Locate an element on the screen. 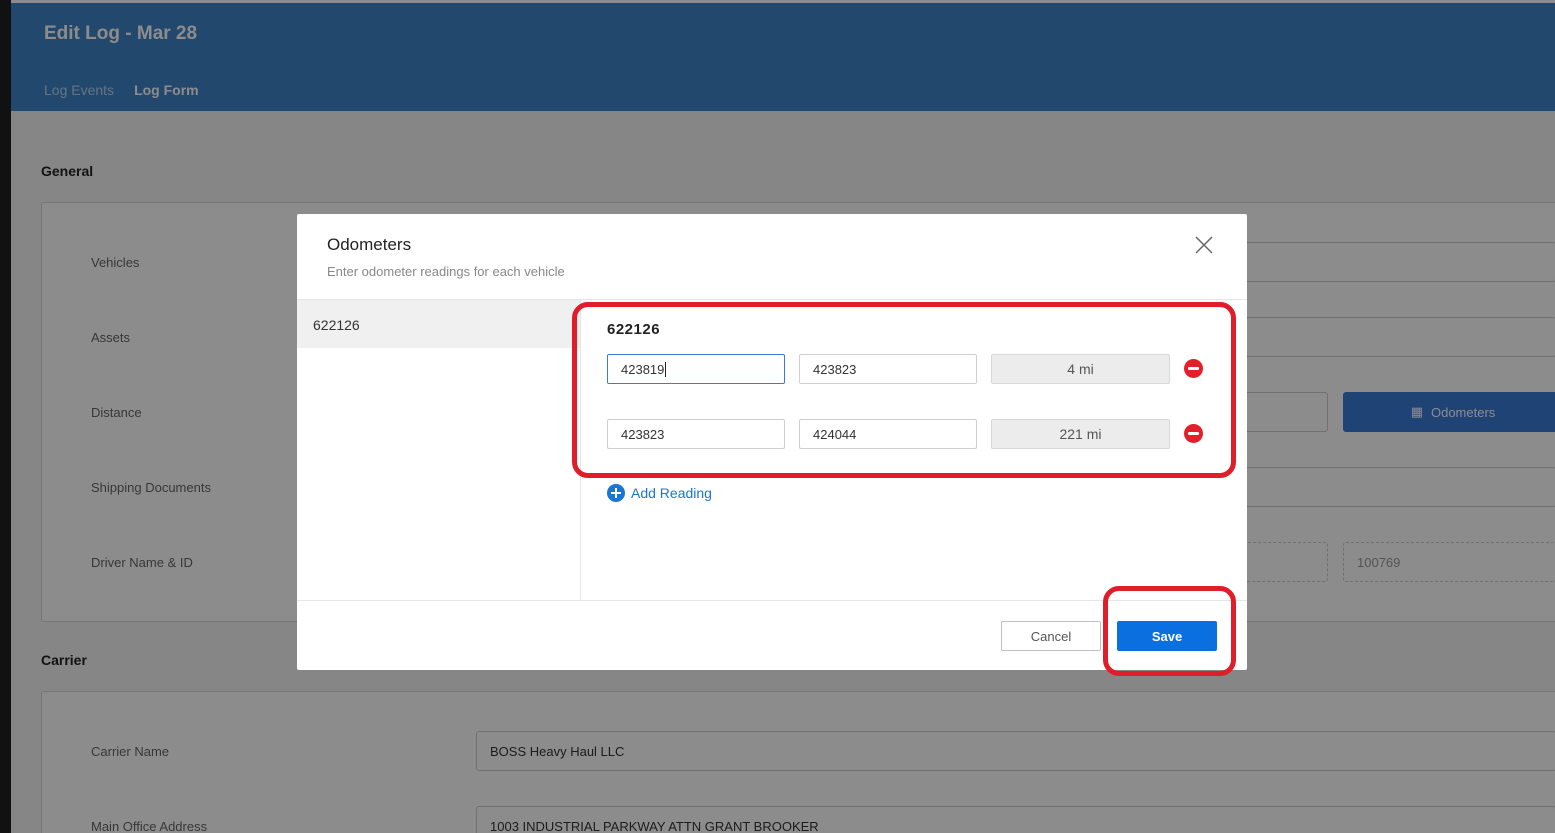 The height and width of the screenshot is (833, 1555). add-reading-button: Add Reading is located at coordinates (659, 493).